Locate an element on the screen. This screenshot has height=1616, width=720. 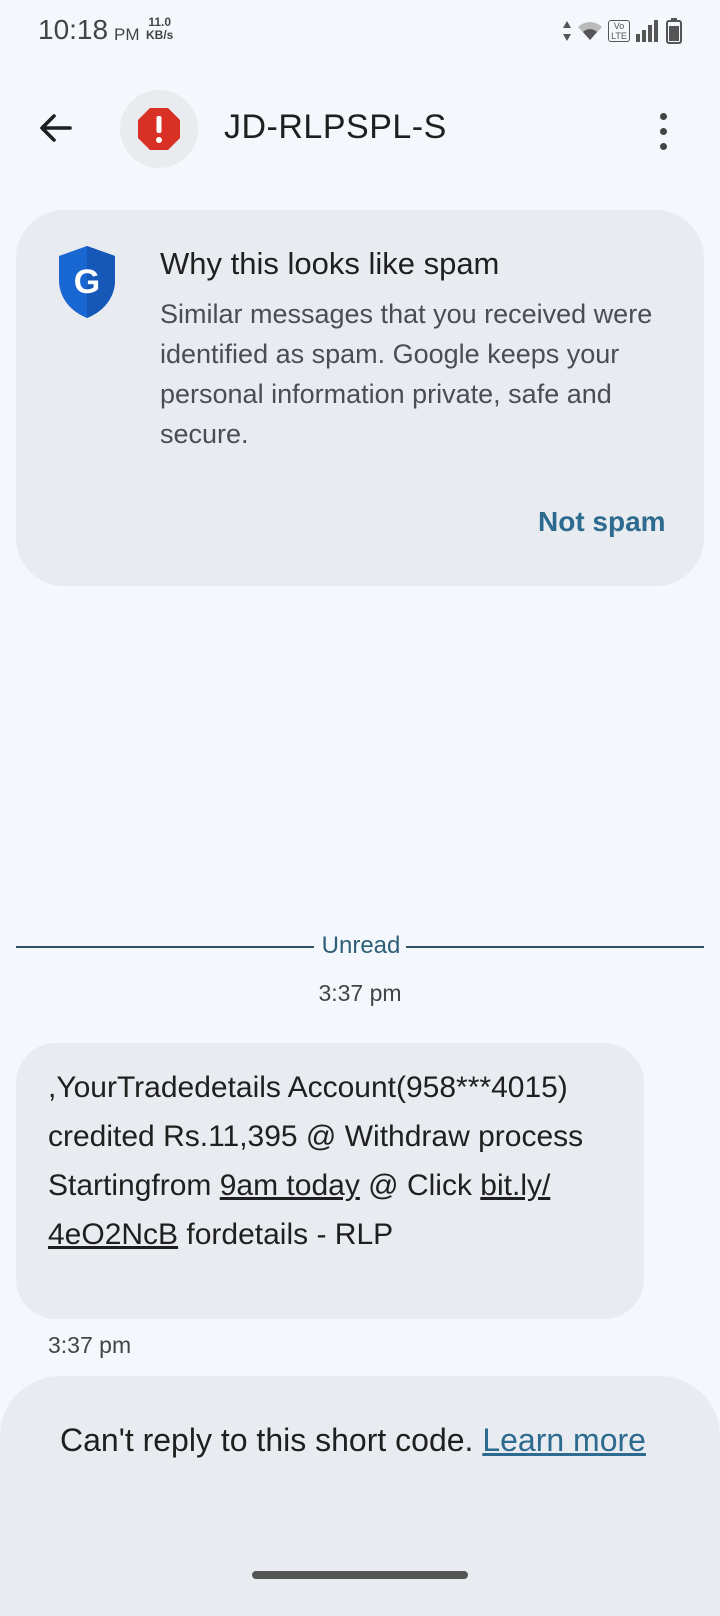
back-button is located at coordinates (56, 128).